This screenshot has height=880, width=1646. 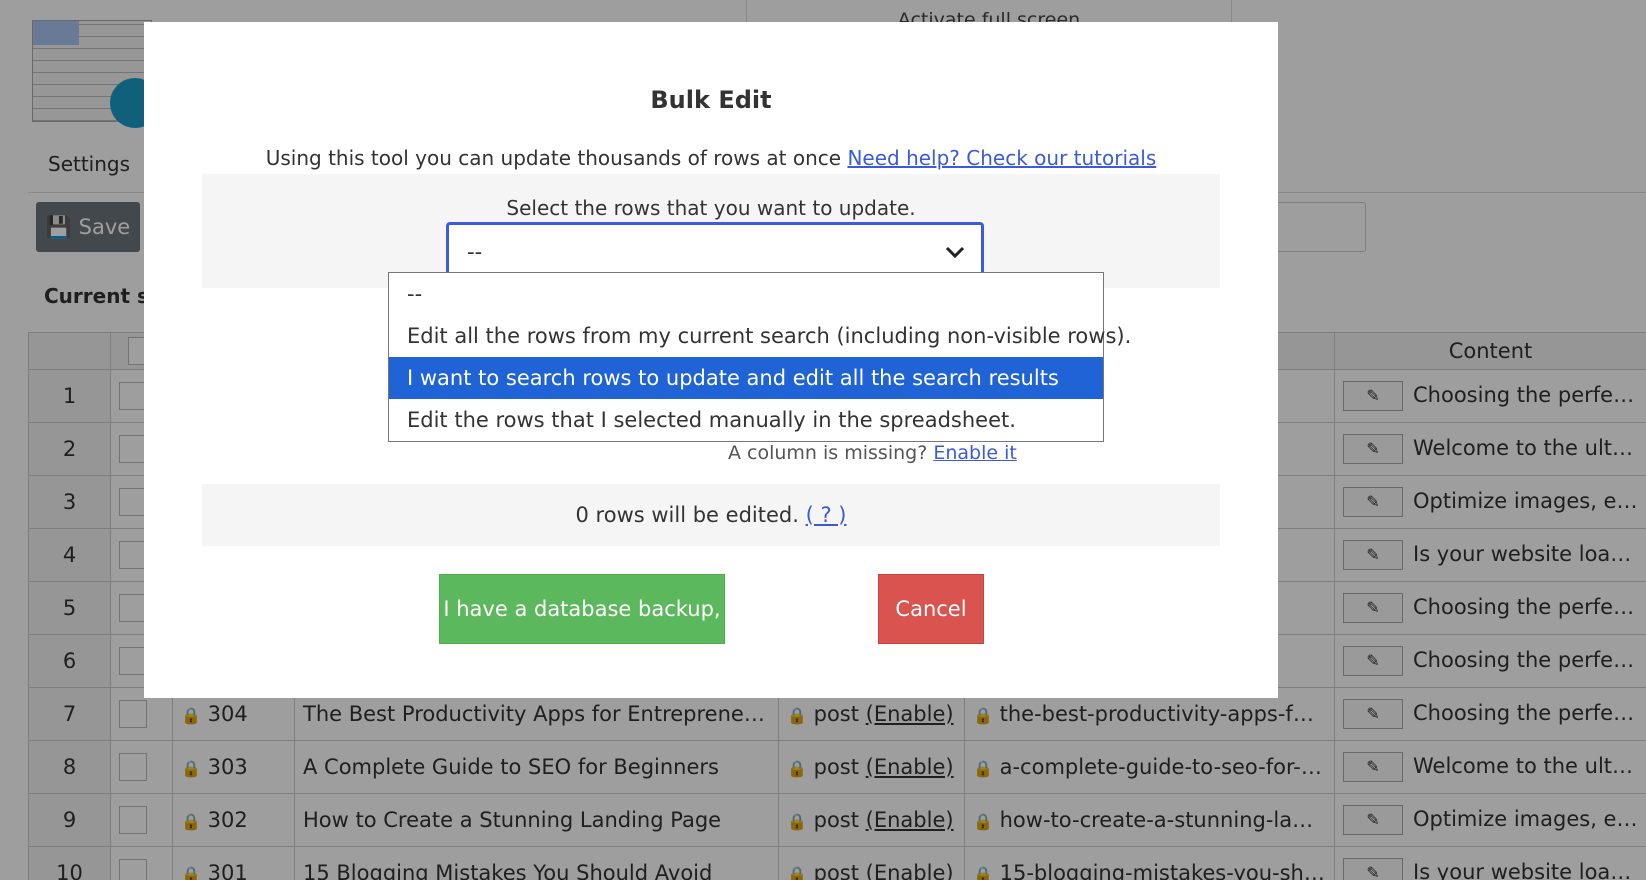 I want to click on rows-count-panel: 0 rows will be edited. ( ? ), so click(x=711, y=515).